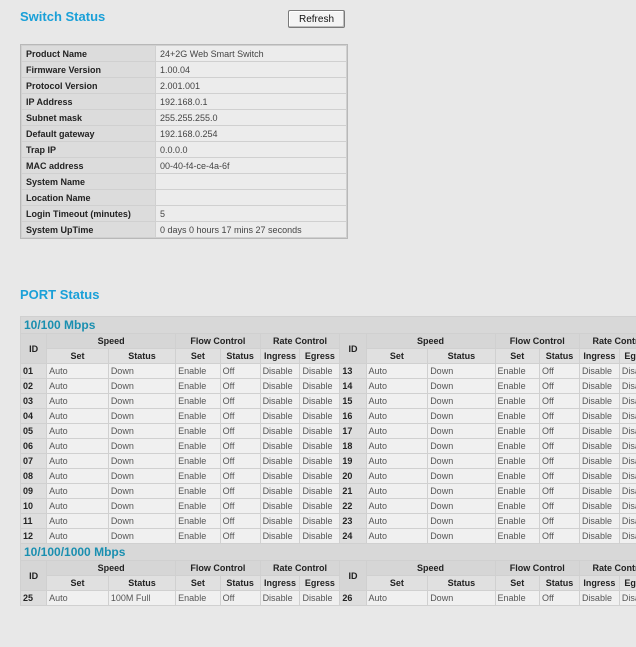  I want to click on refresh-button: Refresh, so click(316, 19).